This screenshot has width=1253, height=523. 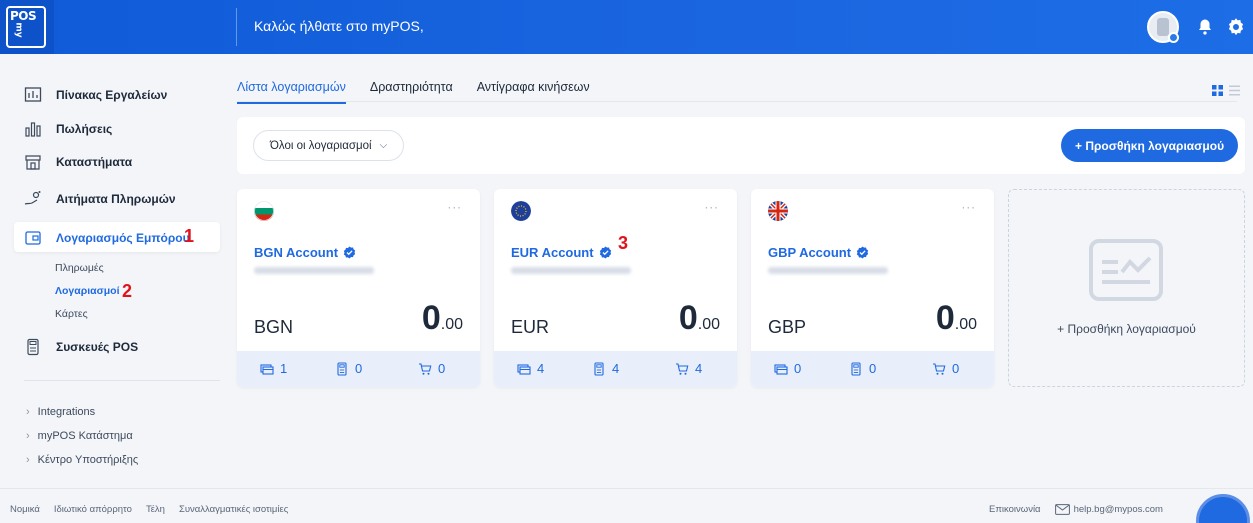 What do you see at coordinates (71, 314) in the screenshot?
I see `sidebar-subitem-cards: Κάρτες` at bounding box center [71, 314].